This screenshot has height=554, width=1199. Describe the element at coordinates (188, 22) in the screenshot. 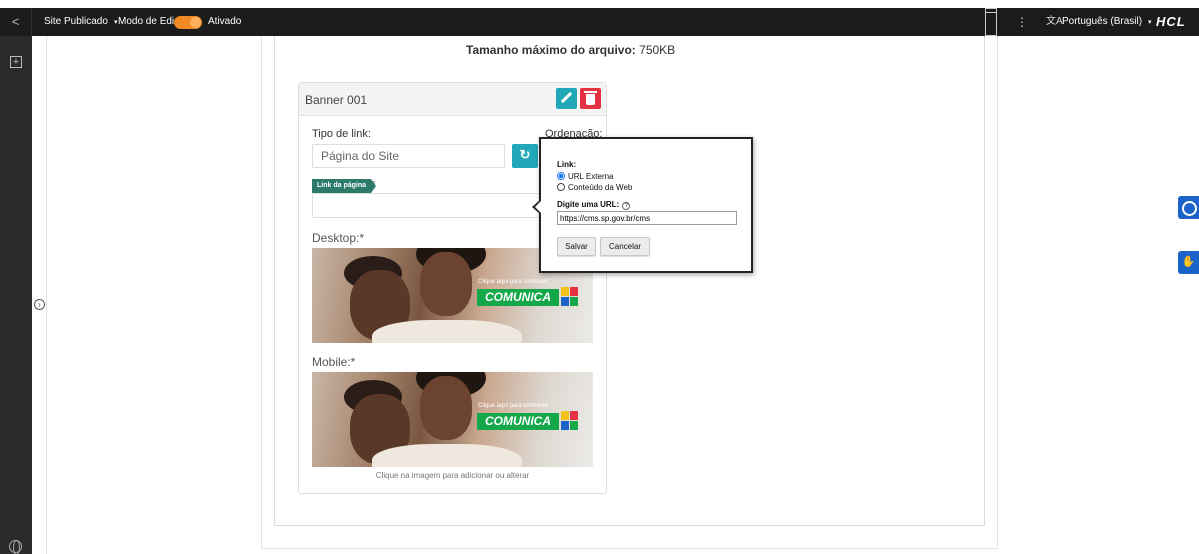

I see `edit-mode-toggle` at that location.